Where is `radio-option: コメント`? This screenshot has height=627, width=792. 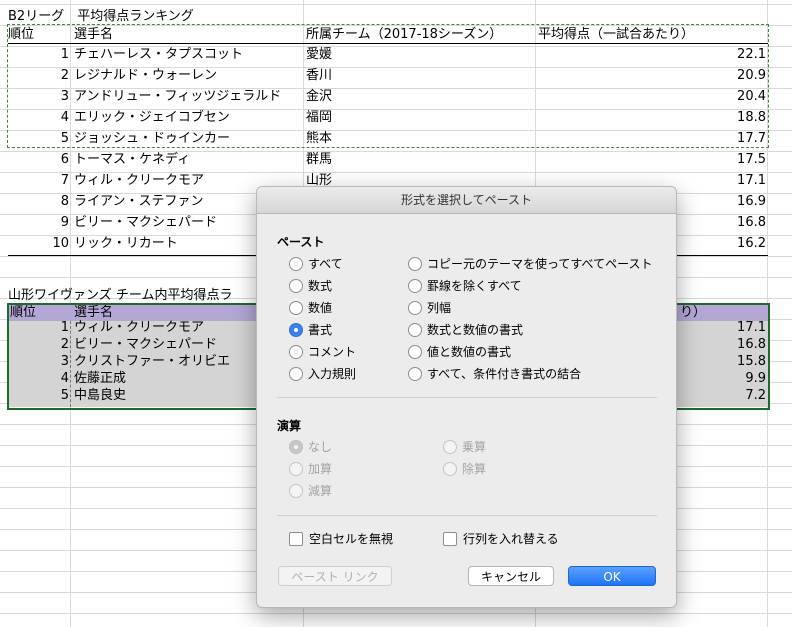
radio-option: コメント is located at coordinates (322, 352).